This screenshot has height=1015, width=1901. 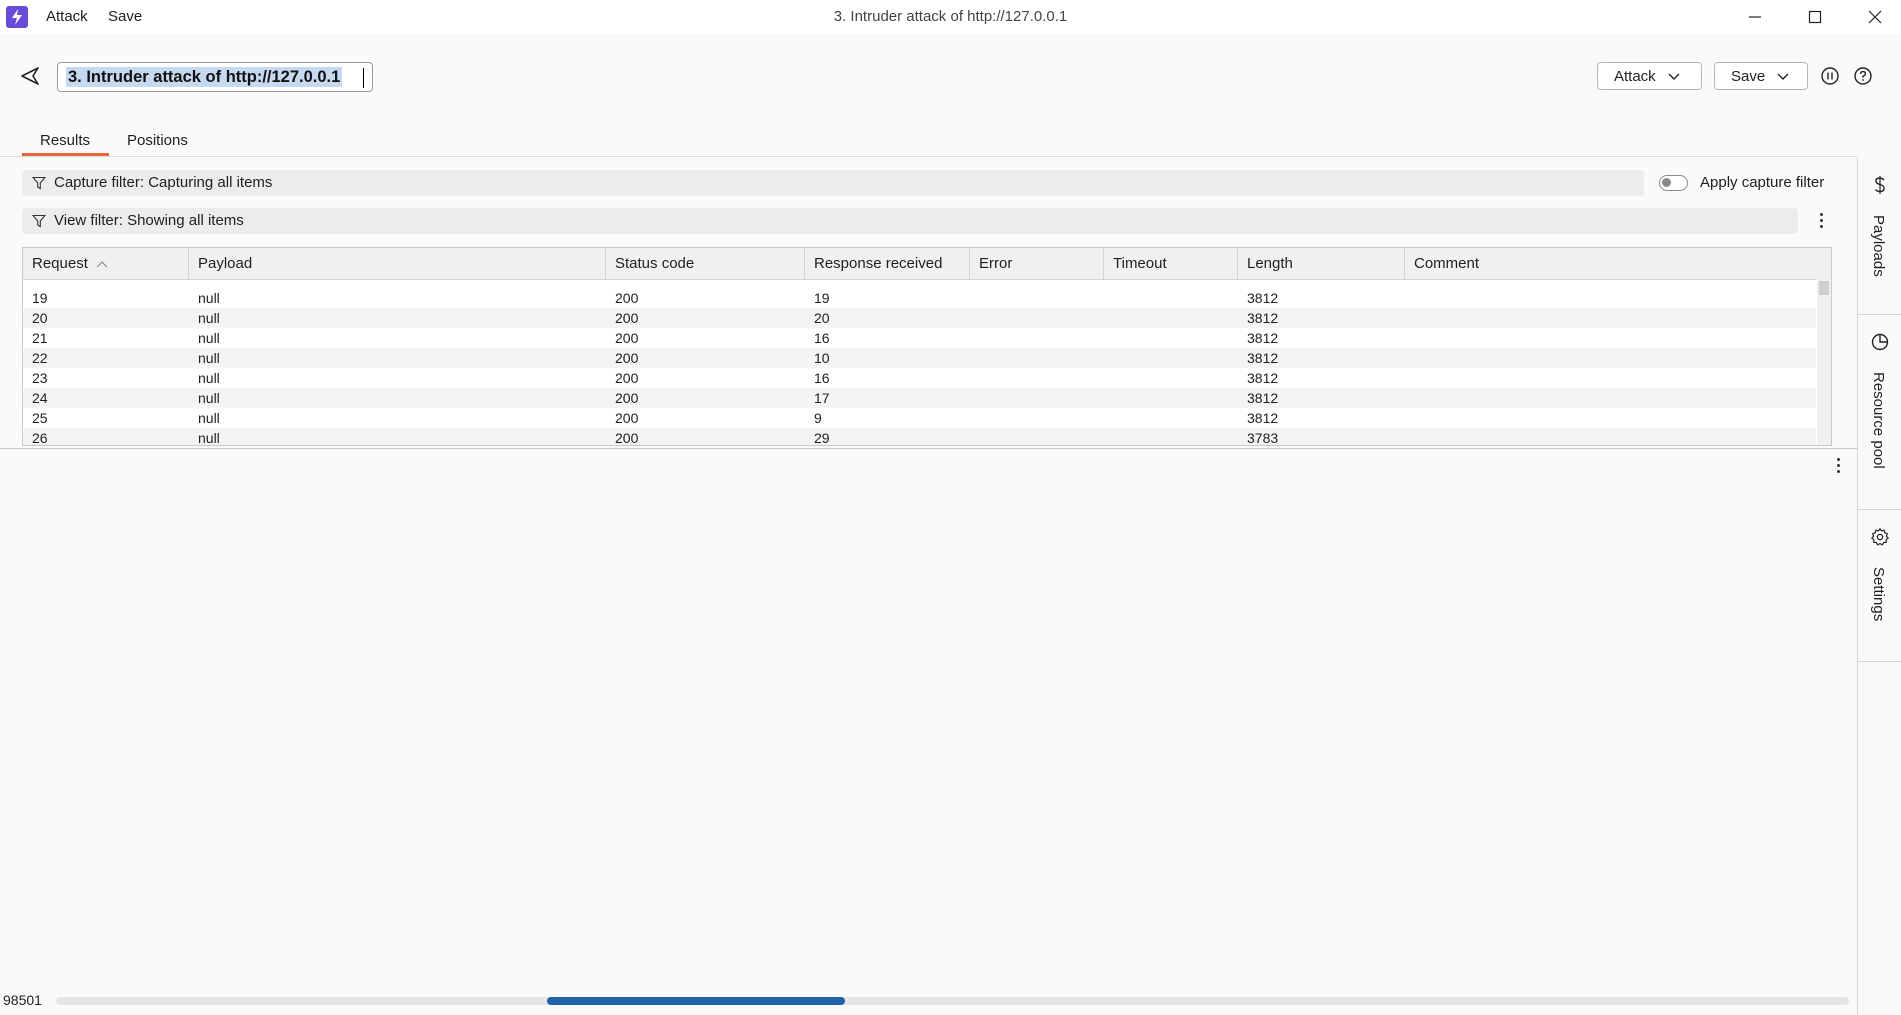 I want to click on table-row-partial, so click(x=919, y=278).